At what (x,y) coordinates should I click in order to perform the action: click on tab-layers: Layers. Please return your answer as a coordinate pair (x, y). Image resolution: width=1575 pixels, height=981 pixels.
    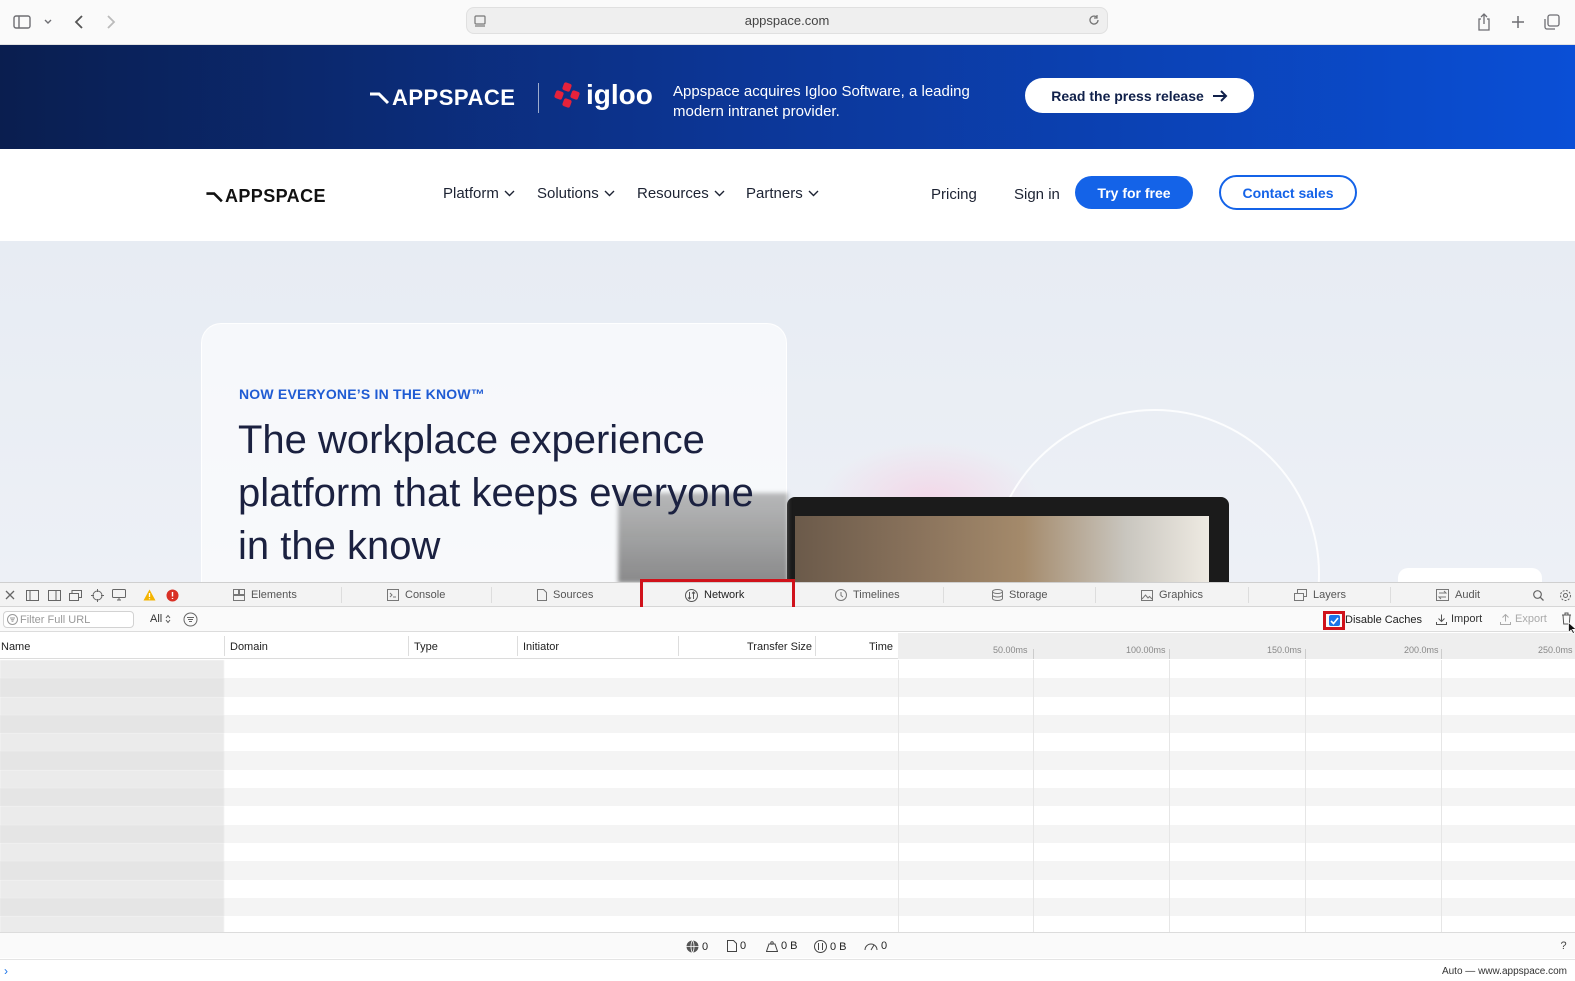
    Looking at the image, I should click on (1320, 595).